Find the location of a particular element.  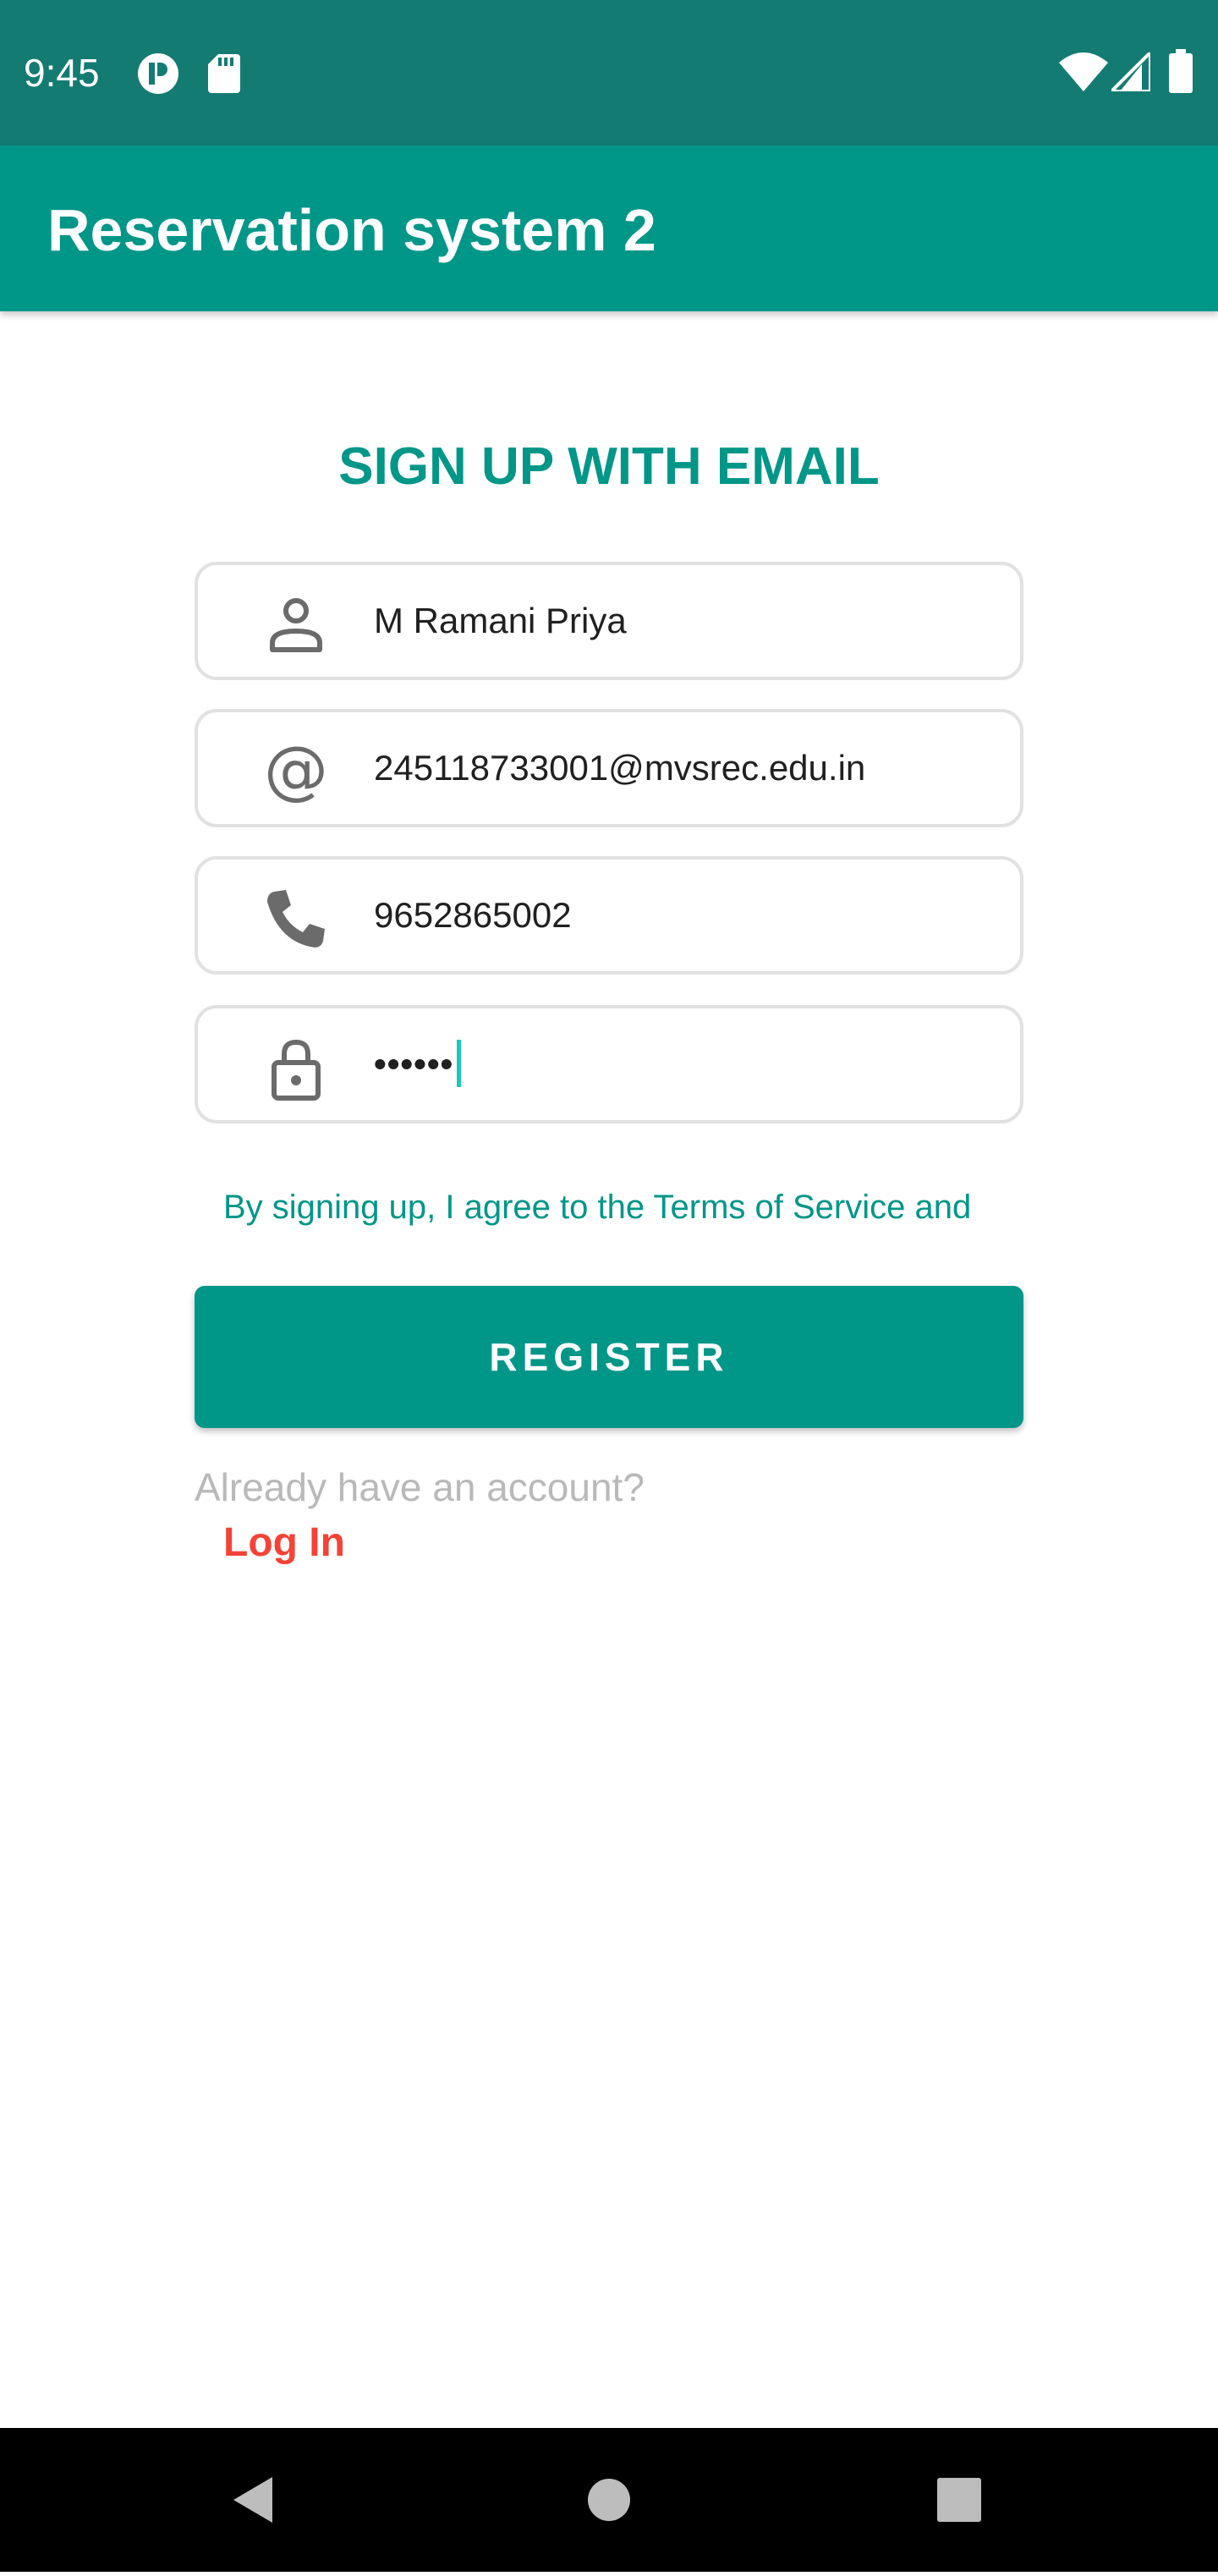

status-bar: 9:45 is located at coordinates (609, 73).